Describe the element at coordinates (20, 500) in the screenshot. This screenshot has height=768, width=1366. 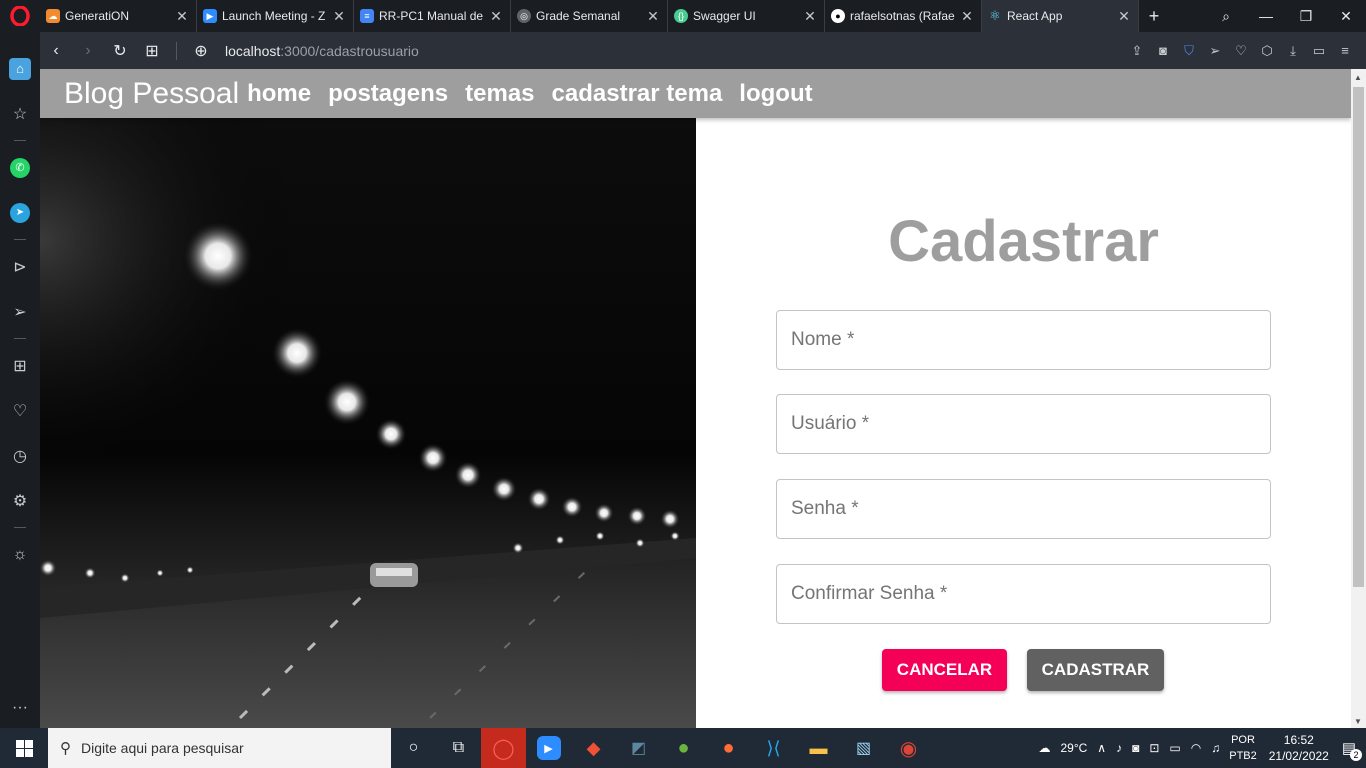
I see `gear-icon: ⚙` at that location.